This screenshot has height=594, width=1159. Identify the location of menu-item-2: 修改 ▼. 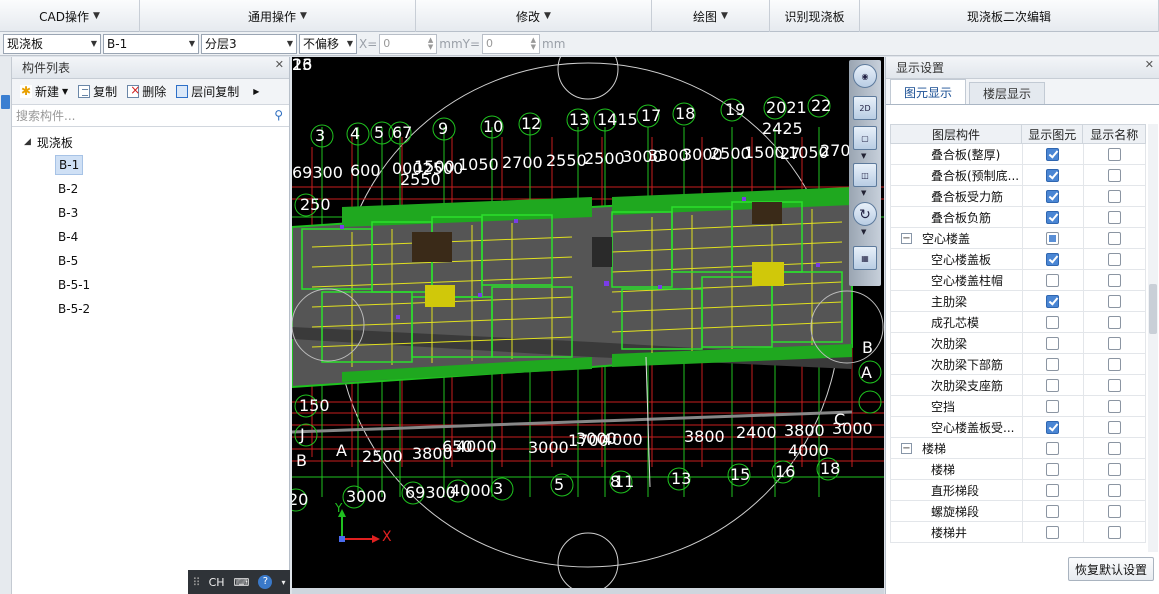
(534, 16).